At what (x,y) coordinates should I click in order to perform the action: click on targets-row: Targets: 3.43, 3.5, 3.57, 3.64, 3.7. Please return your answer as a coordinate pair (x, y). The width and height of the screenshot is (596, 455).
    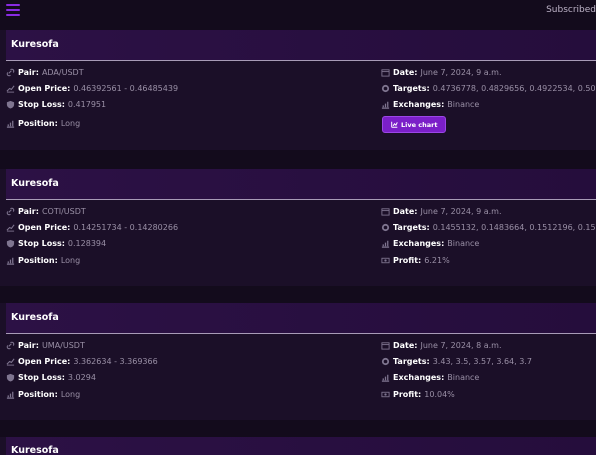
    Looking at the image, I should click on (456, 361).